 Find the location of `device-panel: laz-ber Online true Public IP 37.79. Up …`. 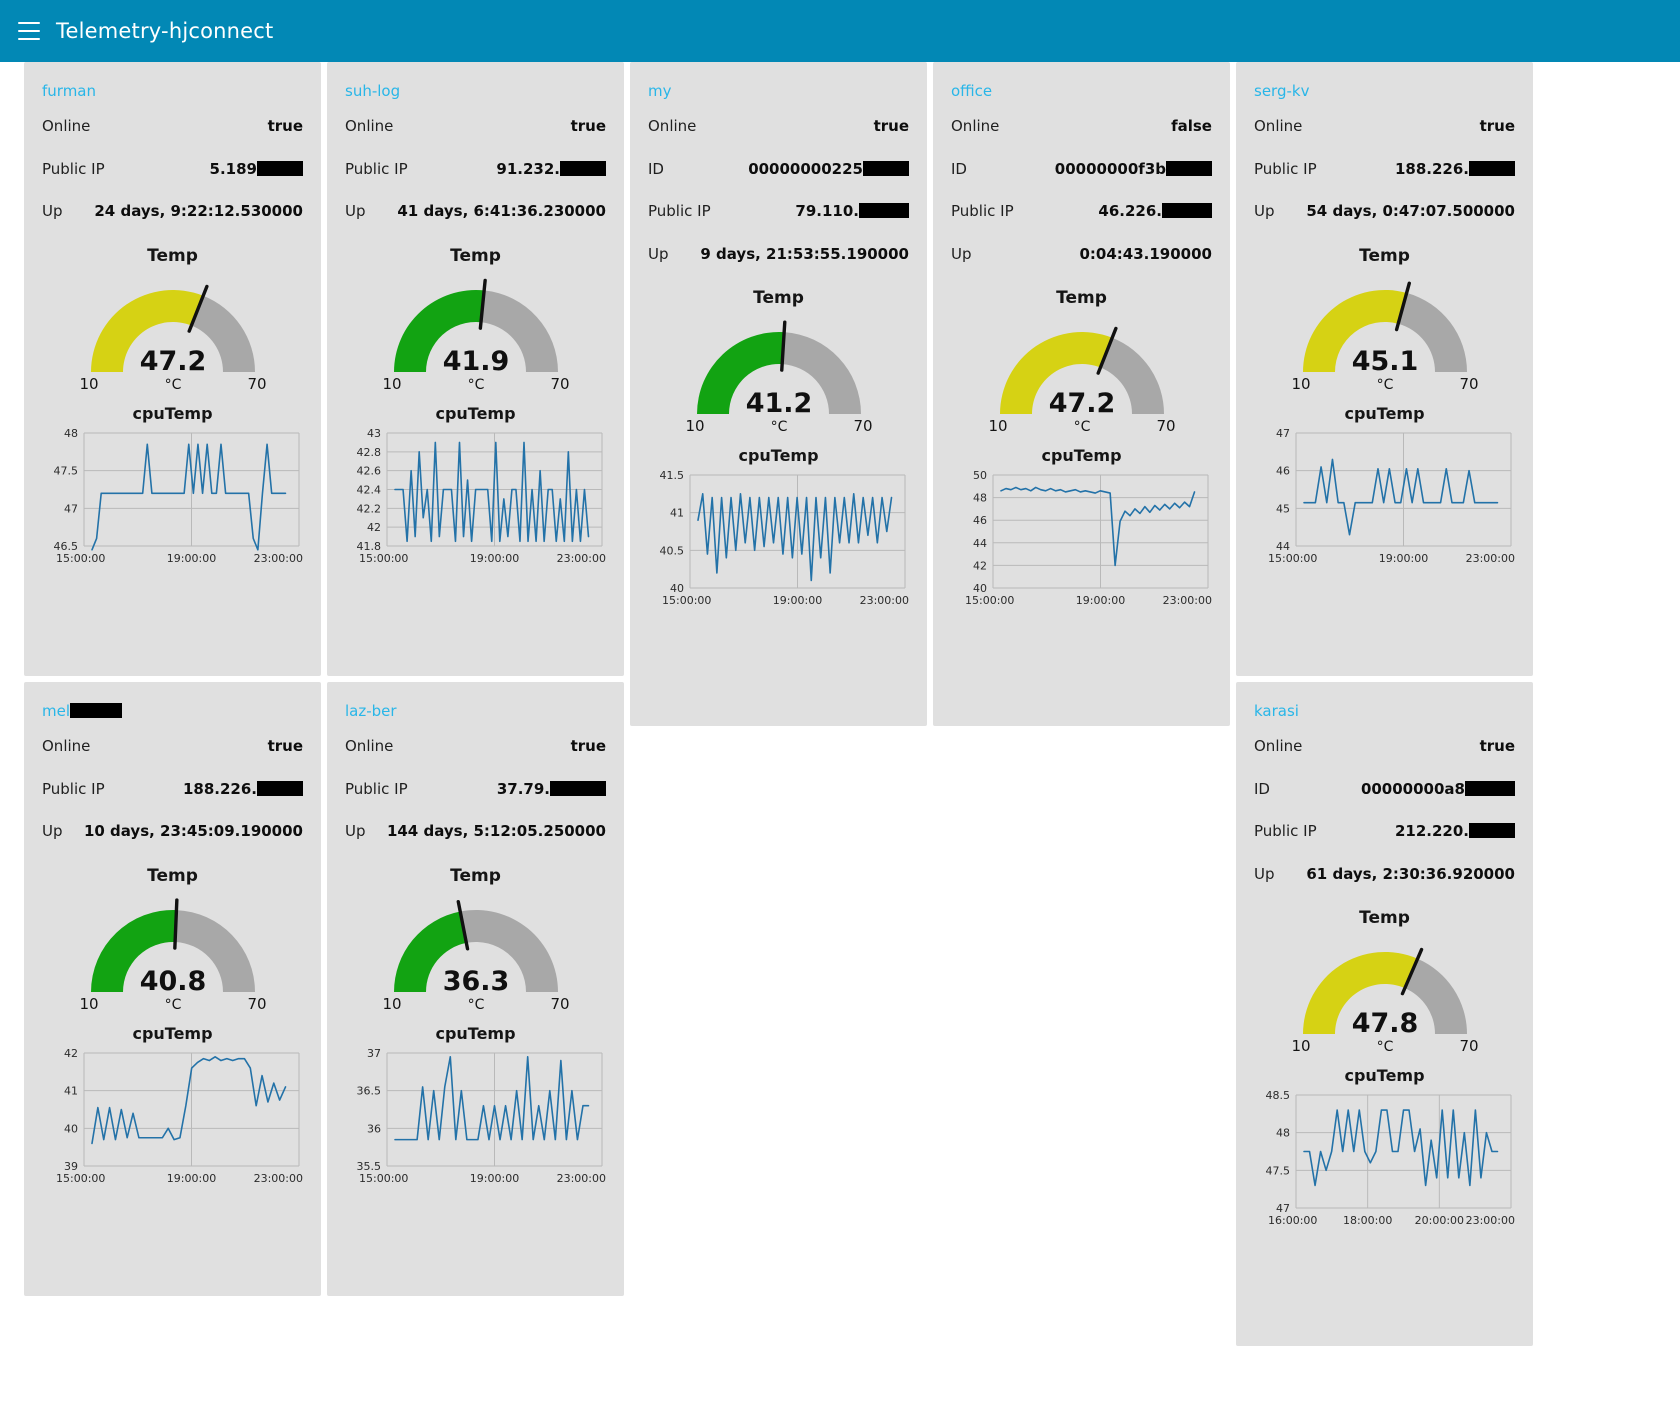

device-panel: laz-ber Online true Public IP 37.79. Up … is located at coordinates (475, 989).